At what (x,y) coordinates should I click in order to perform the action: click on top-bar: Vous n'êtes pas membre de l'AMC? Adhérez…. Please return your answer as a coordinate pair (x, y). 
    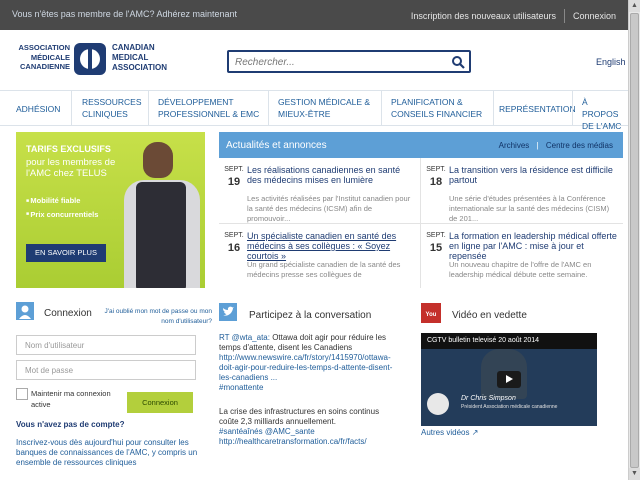
    Looking at the image, I should click on (314, 15).